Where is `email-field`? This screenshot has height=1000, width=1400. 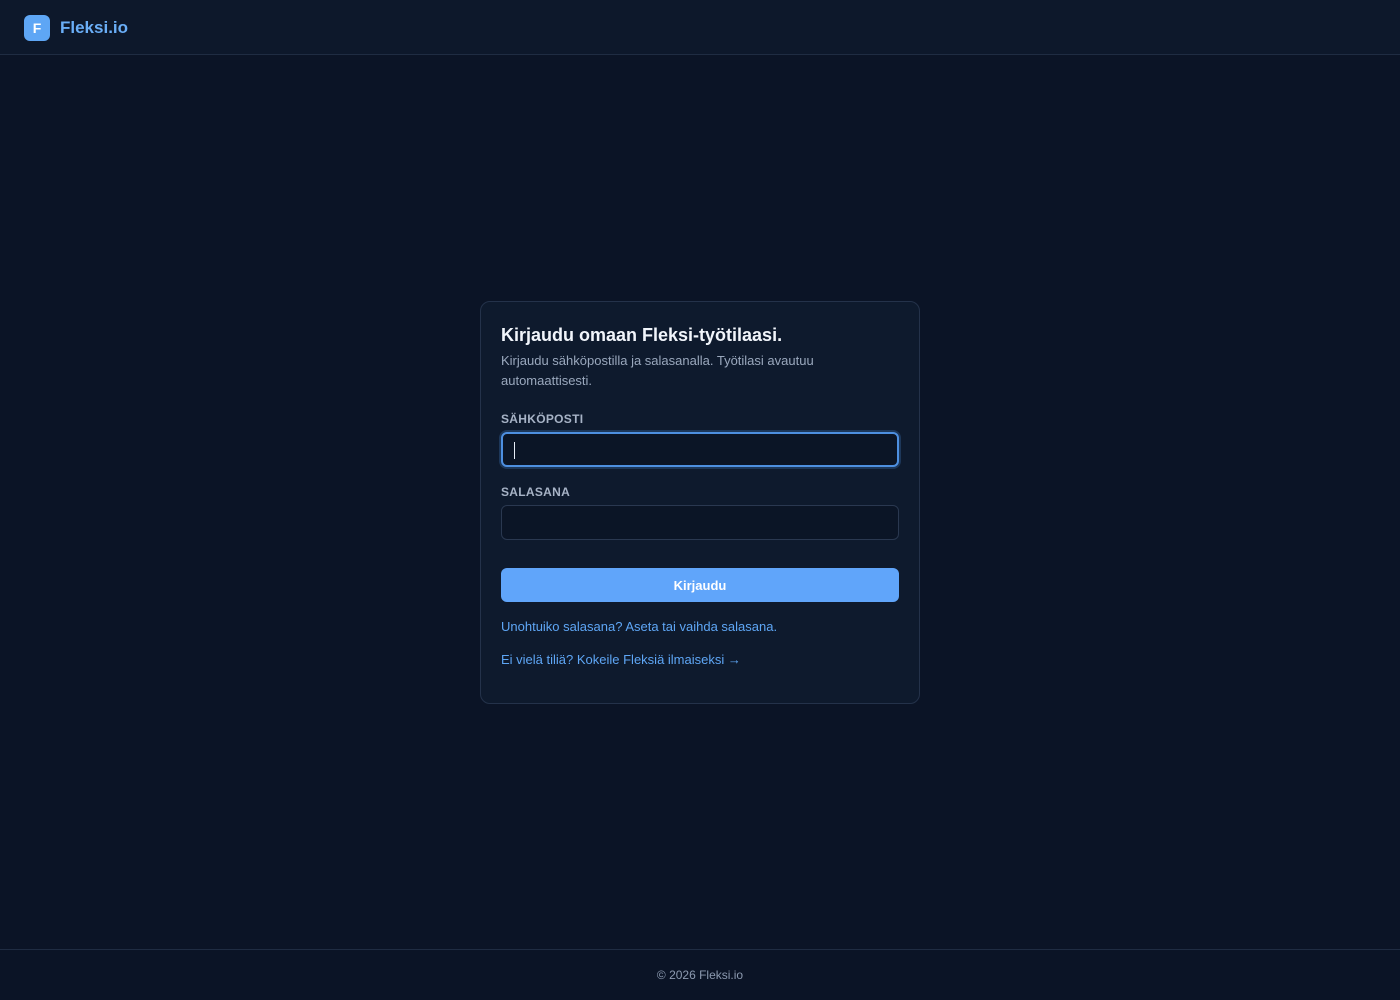
email-field is located at coordinates (700, 449).